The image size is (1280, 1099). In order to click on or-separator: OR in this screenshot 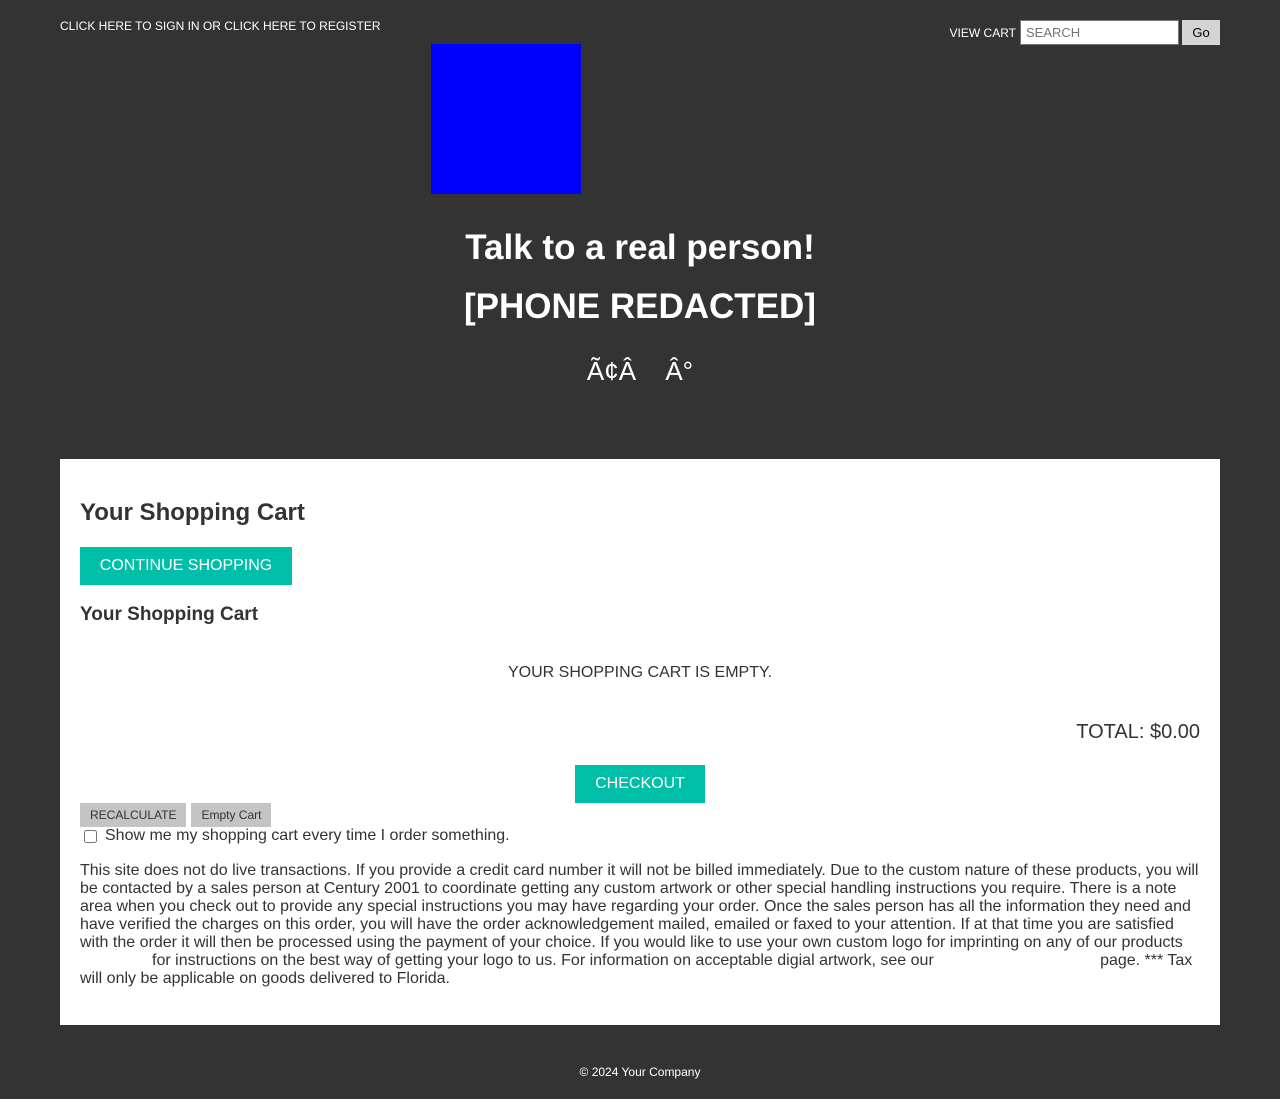, I will do `click(212, 26)`.